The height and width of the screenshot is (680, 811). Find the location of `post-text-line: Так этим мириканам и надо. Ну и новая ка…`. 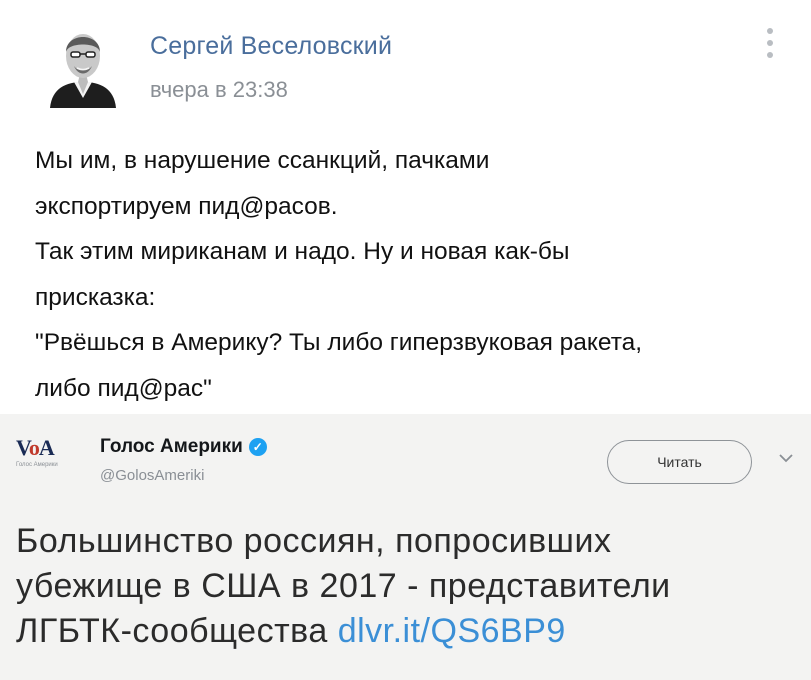

post-text-line: Так этим мириканам и надо. Ну и новая ка… is located at coordinates (302, 251).